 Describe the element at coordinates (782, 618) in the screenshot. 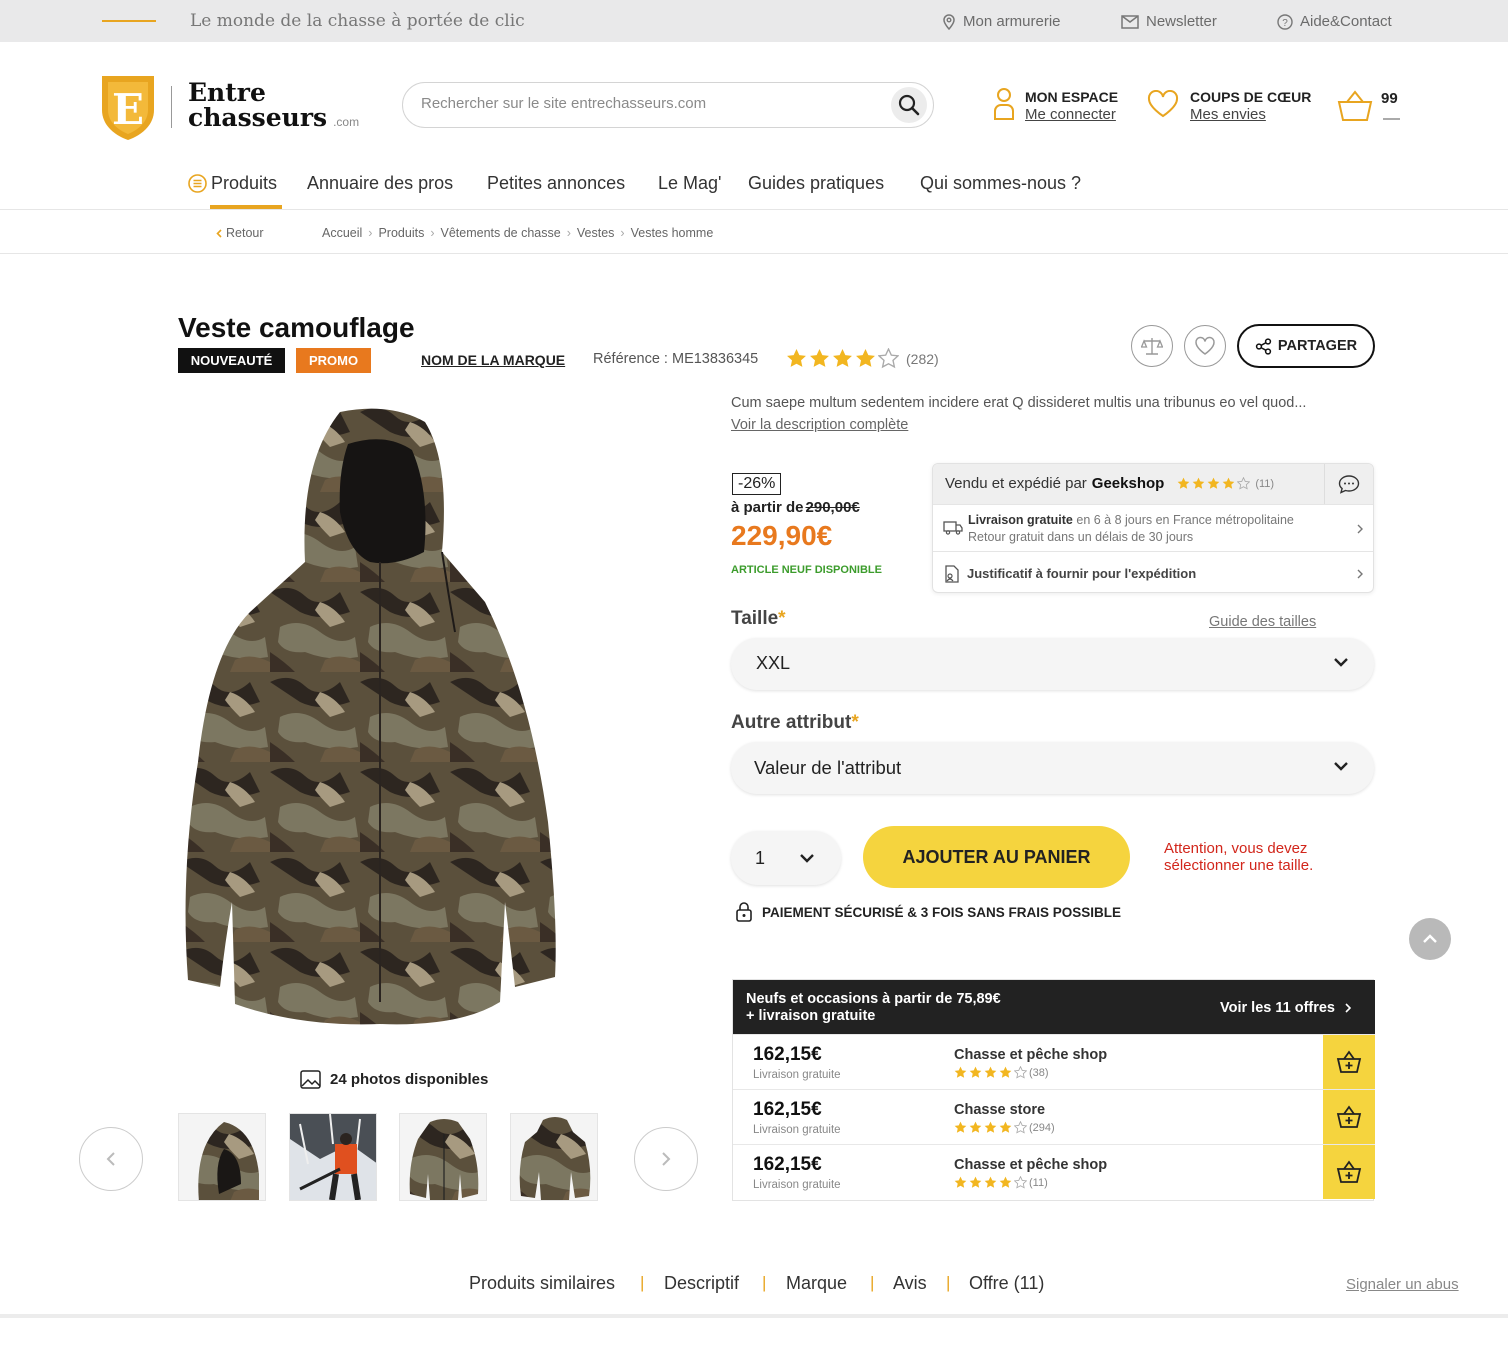

I see `required-asterisk: *` at that location.